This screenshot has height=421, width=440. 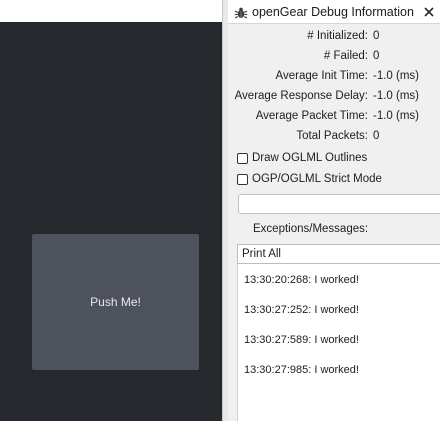 I want to click on strict-mode-checkbox: OGP/OGLML Strict Mode, so click(x=309, y=179).